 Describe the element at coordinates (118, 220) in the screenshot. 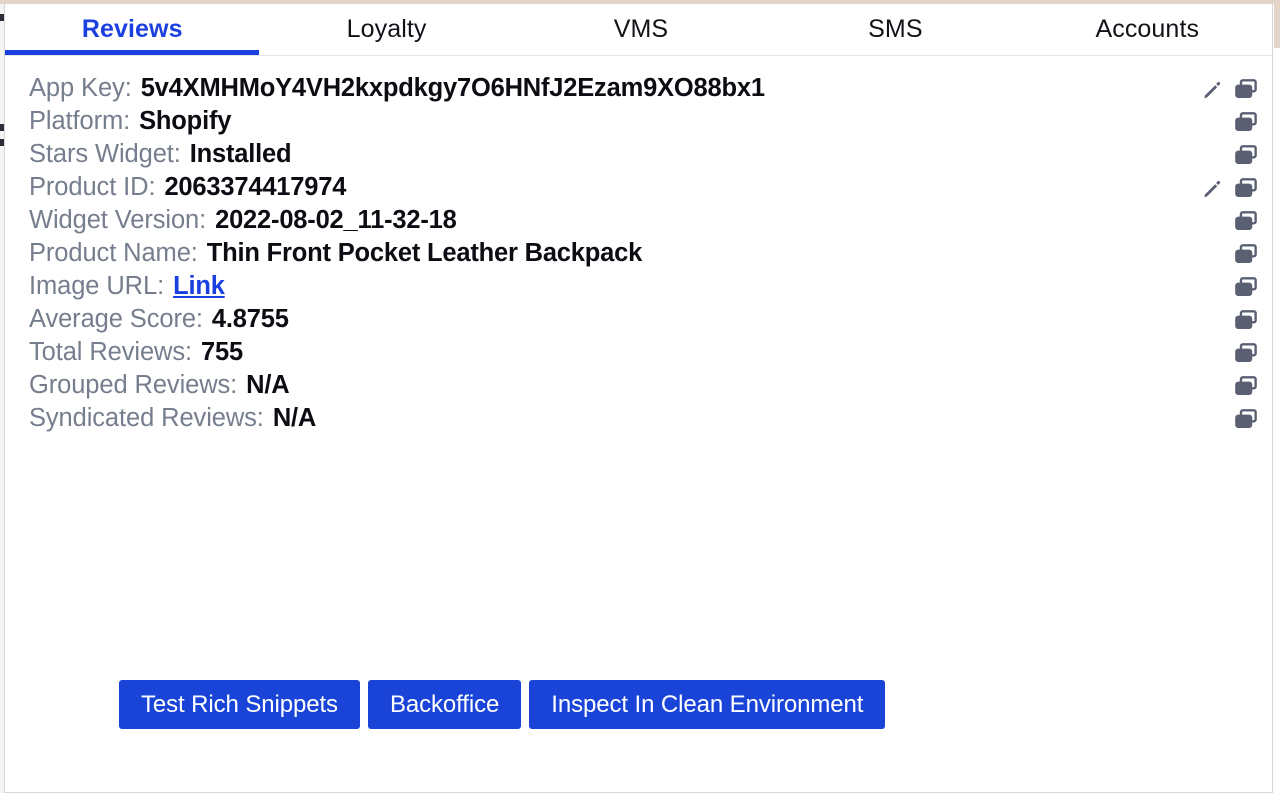

I see `info-row-label: Widget Version:` at that location.